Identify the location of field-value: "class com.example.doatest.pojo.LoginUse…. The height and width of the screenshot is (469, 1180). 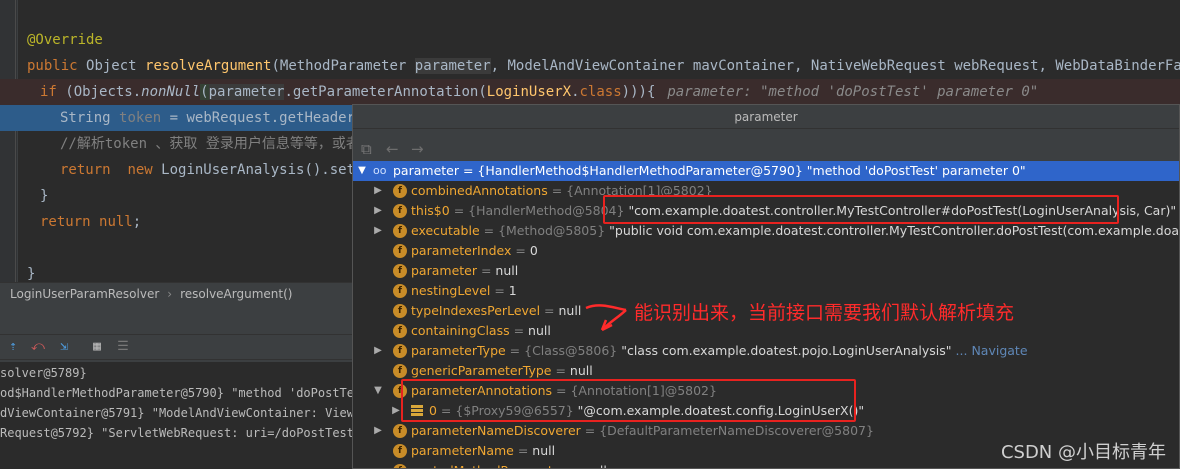
(786, 350).